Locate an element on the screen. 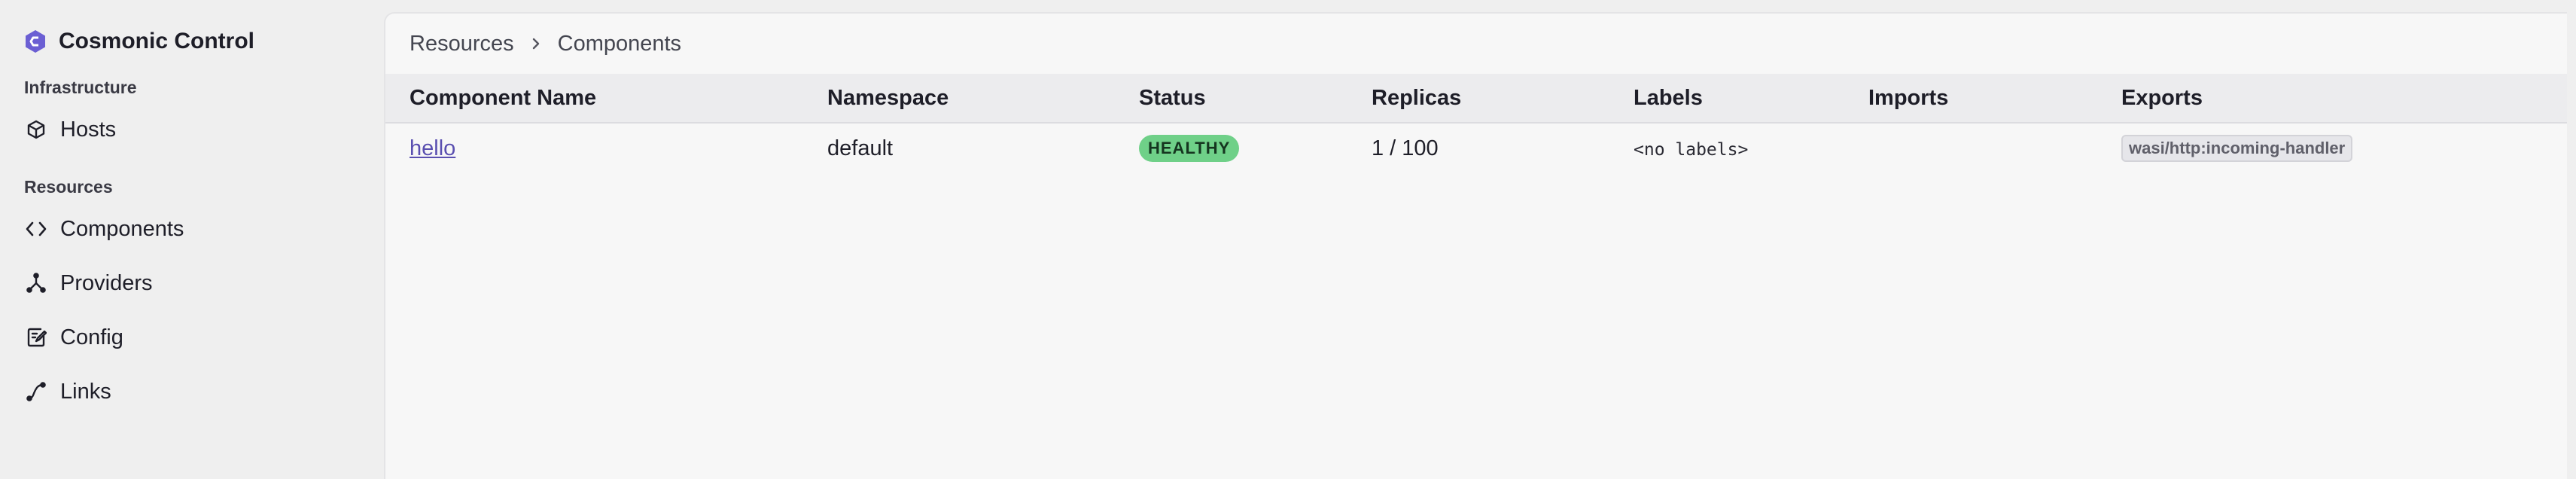  column-header-status: Status is located at coordinates (1231, 98).